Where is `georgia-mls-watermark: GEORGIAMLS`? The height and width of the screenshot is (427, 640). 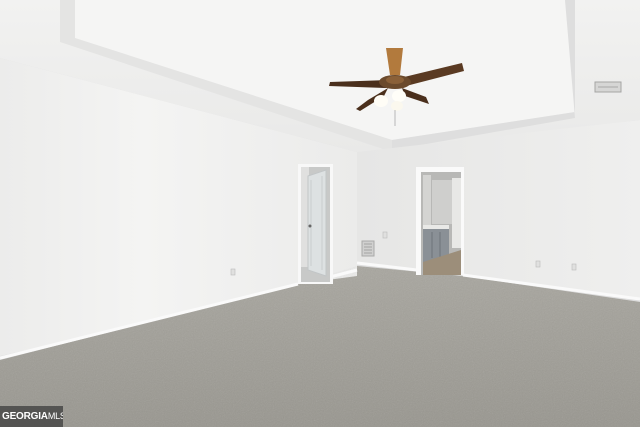 georgia-mls-watermark: GEORGIAMLS is located at coordinates (31, 416).